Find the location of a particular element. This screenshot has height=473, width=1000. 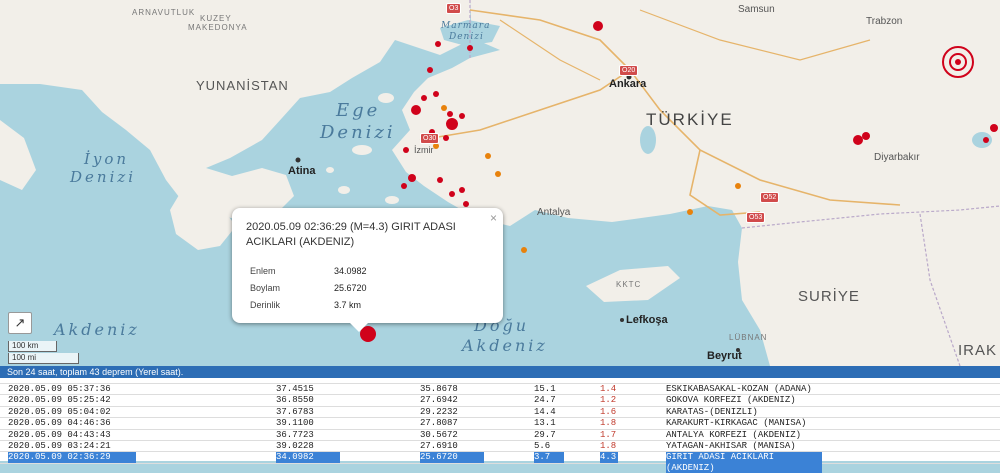

table-cell: 36.7723 is located at coordinates (295, 434).